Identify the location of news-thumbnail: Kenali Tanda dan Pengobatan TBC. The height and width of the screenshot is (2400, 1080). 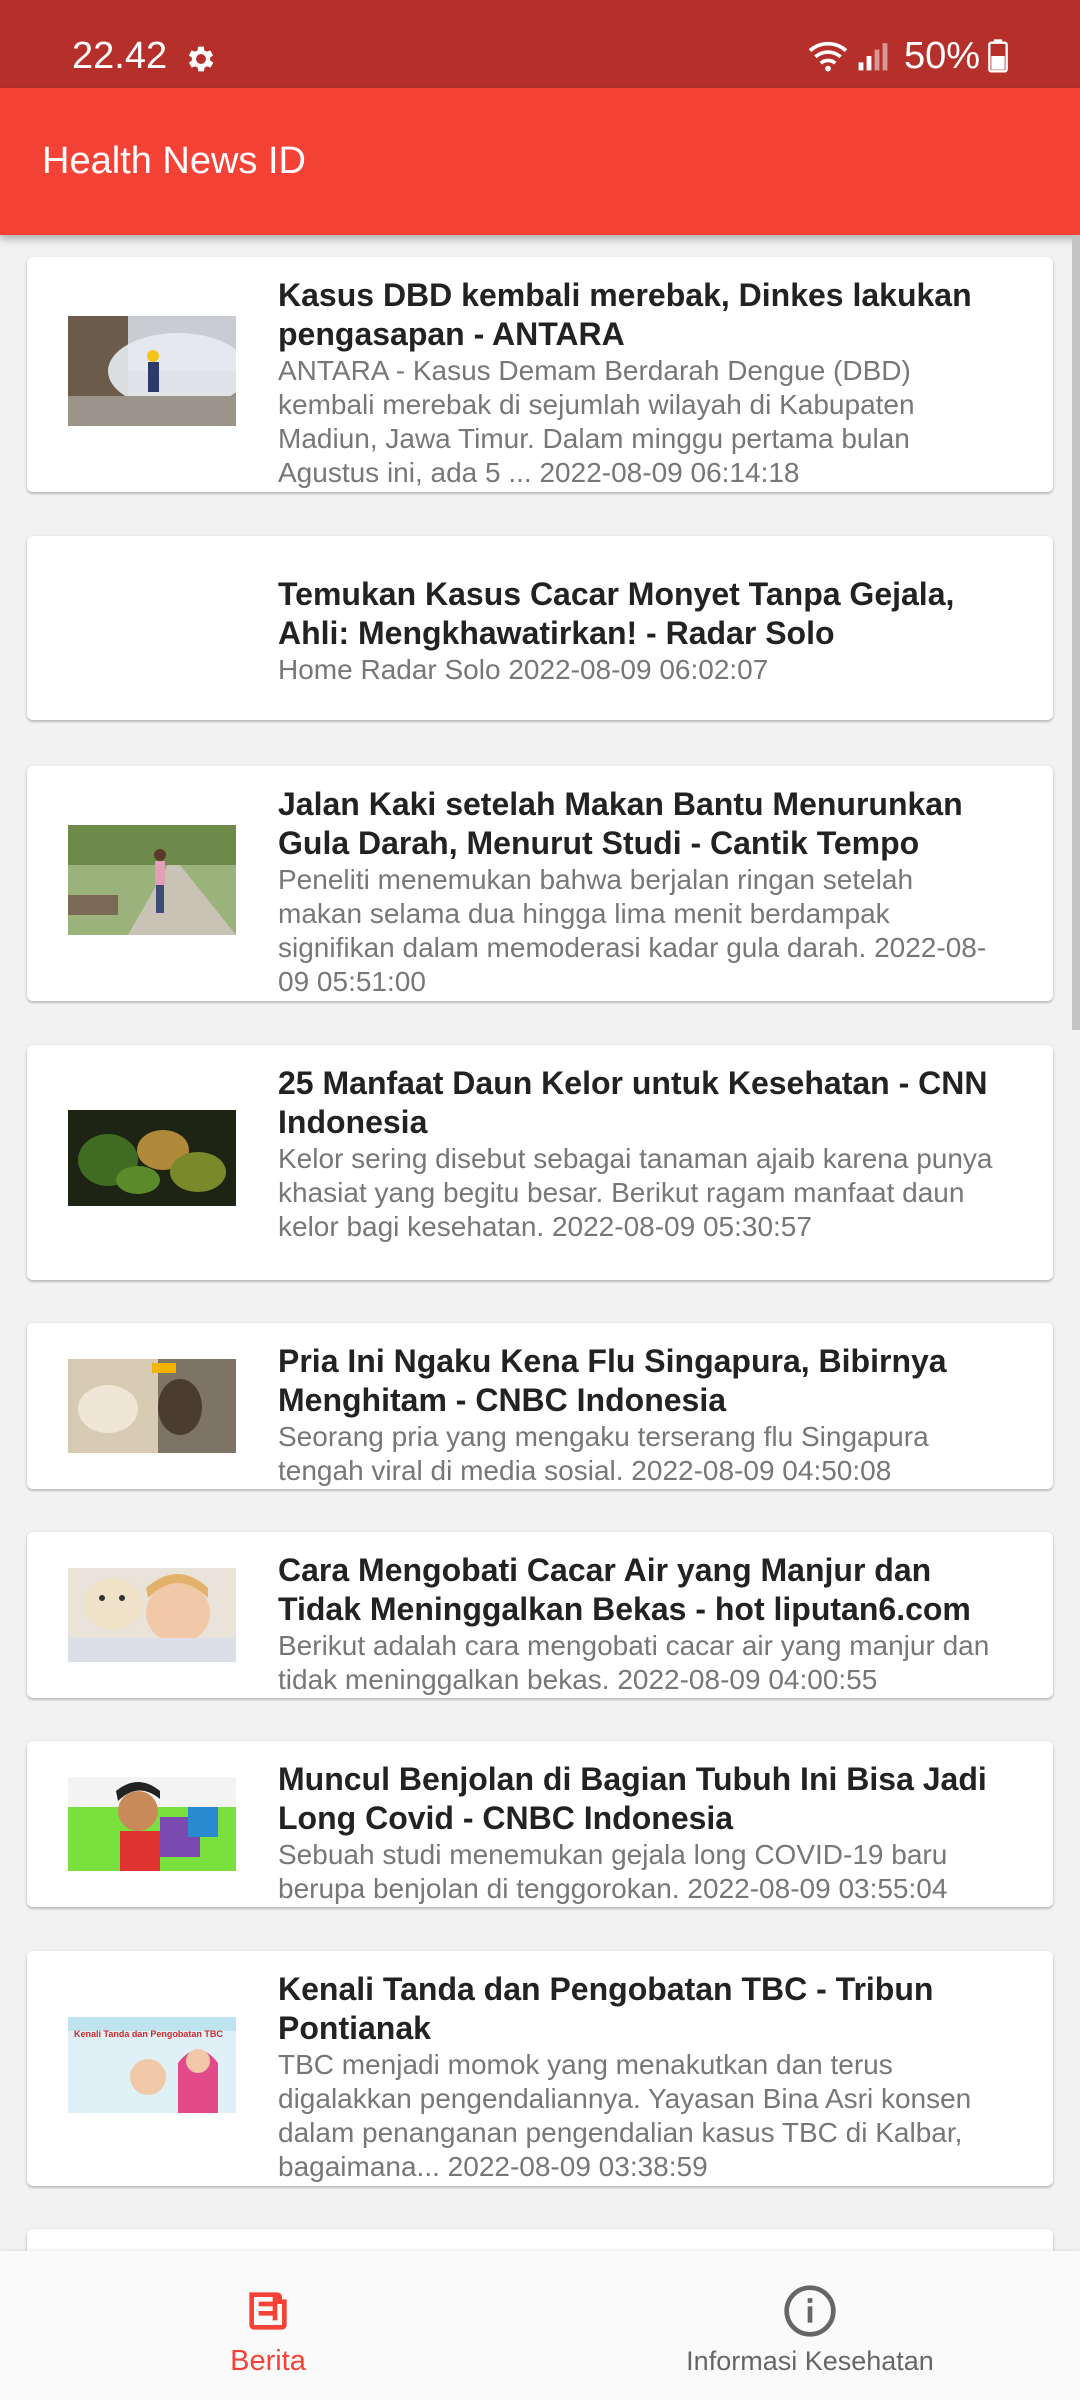
(152, 2065).